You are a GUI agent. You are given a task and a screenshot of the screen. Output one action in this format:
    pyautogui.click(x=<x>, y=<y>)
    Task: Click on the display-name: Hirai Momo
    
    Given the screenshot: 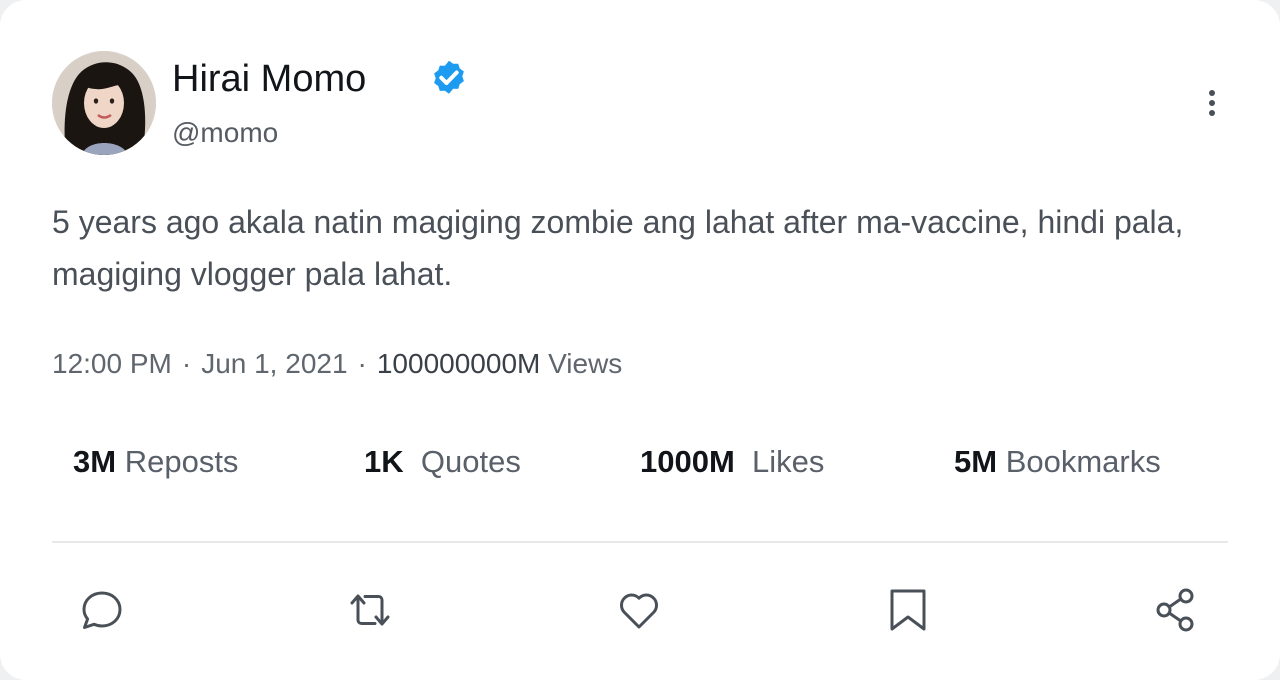 What is the action you would take?
    pyautogui.click(x=269, y=79)
    